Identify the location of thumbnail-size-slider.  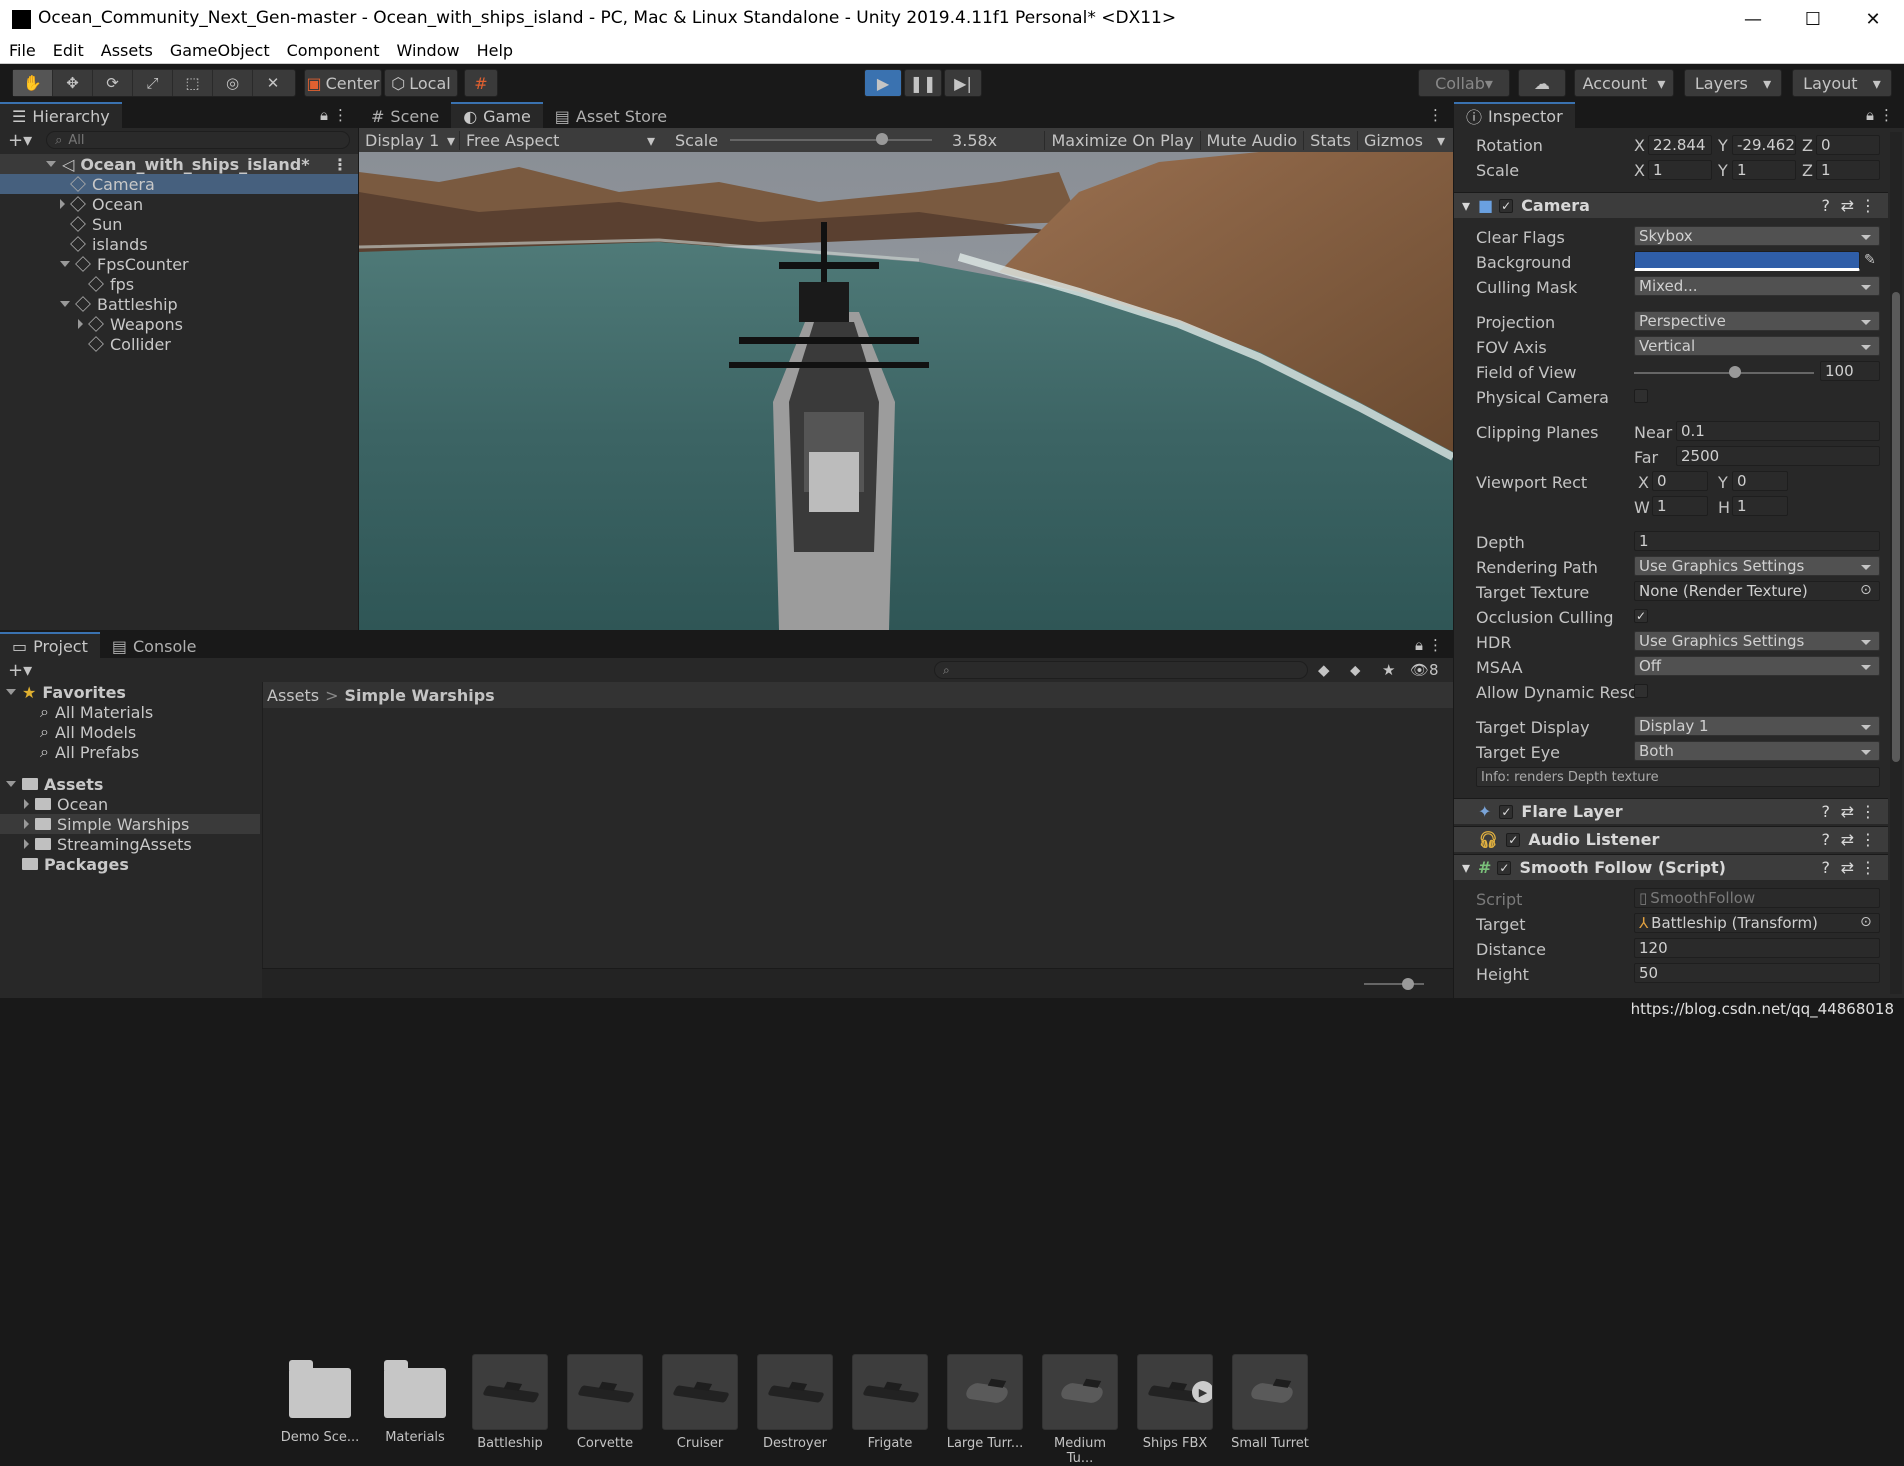
(1394, 984).